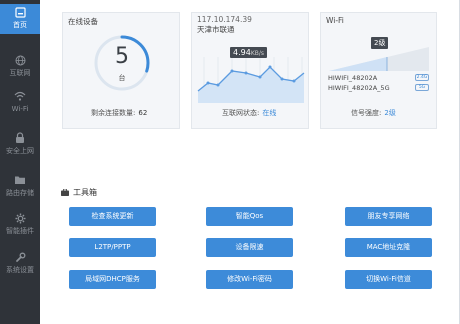 The height and width of the screenshot is (324, 460). I want to click on sidebar-item-label: 安全上网, so click(20, 151).